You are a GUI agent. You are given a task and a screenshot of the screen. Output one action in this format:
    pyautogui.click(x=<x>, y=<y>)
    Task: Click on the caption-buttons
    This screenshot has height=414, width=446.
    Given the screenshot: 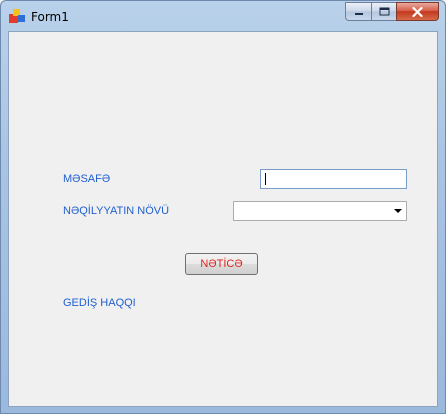 What is the action you would take?
    pyautogui.click(x=392, y=11)
    